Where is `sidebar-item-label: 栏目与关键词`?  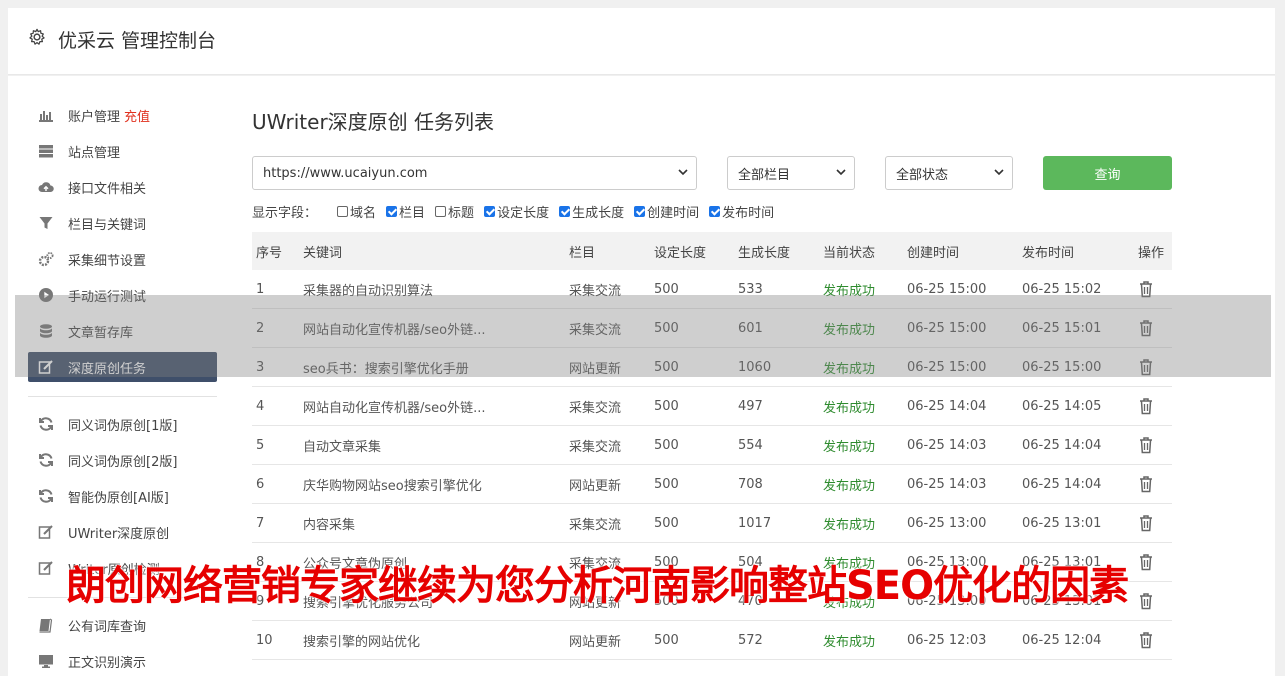
sidebar-item-label: 栏目与关键词 is located at coordinates (107, 225).